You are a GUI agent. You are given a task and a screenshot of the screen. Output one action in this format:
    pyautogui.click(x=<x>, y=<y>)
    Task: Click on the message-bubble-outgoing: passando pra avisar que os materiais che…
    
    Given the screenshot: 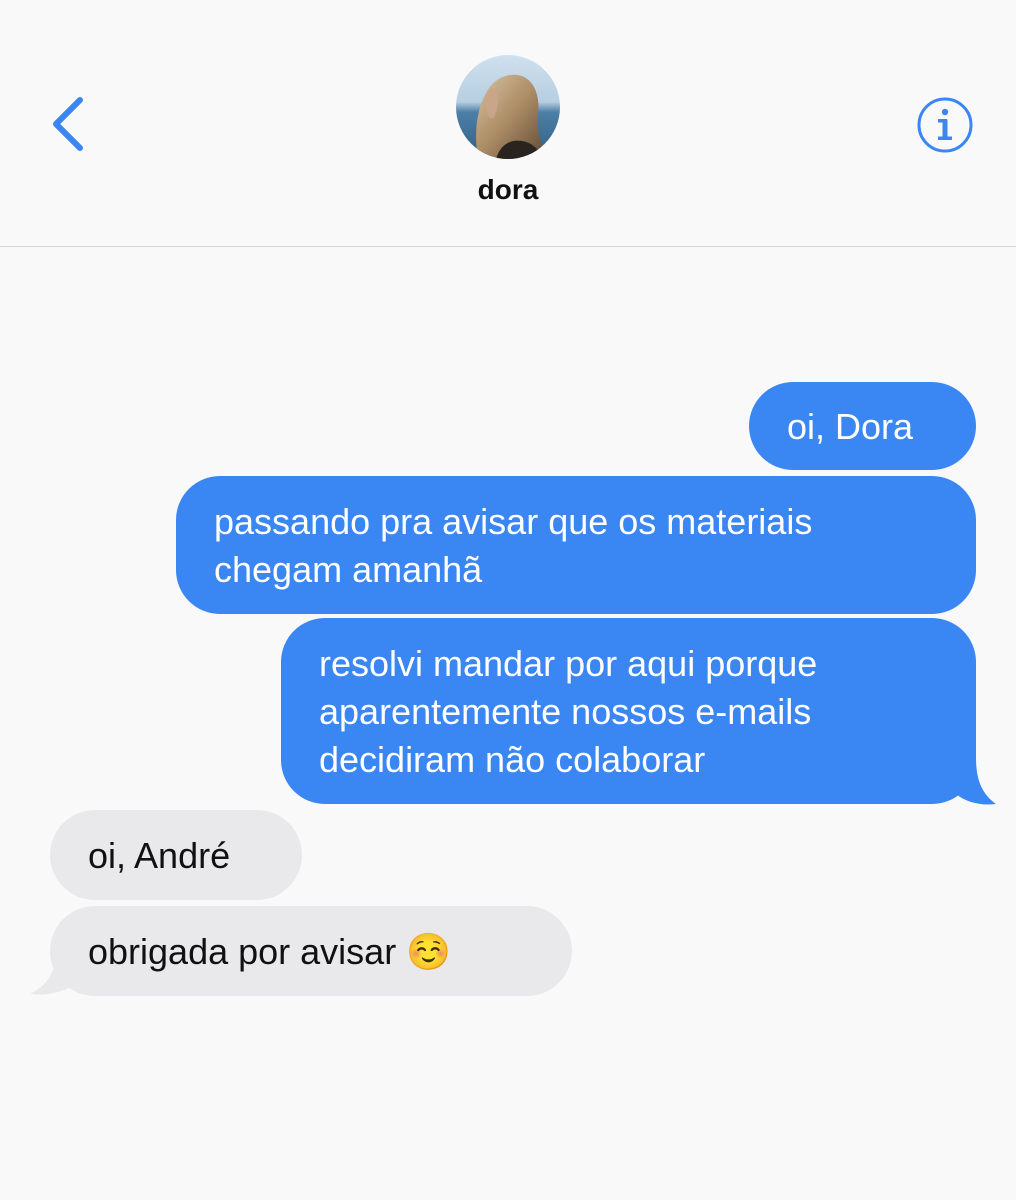 What is the action you would take?
    pyautogui.click(x=576, y=545)
    